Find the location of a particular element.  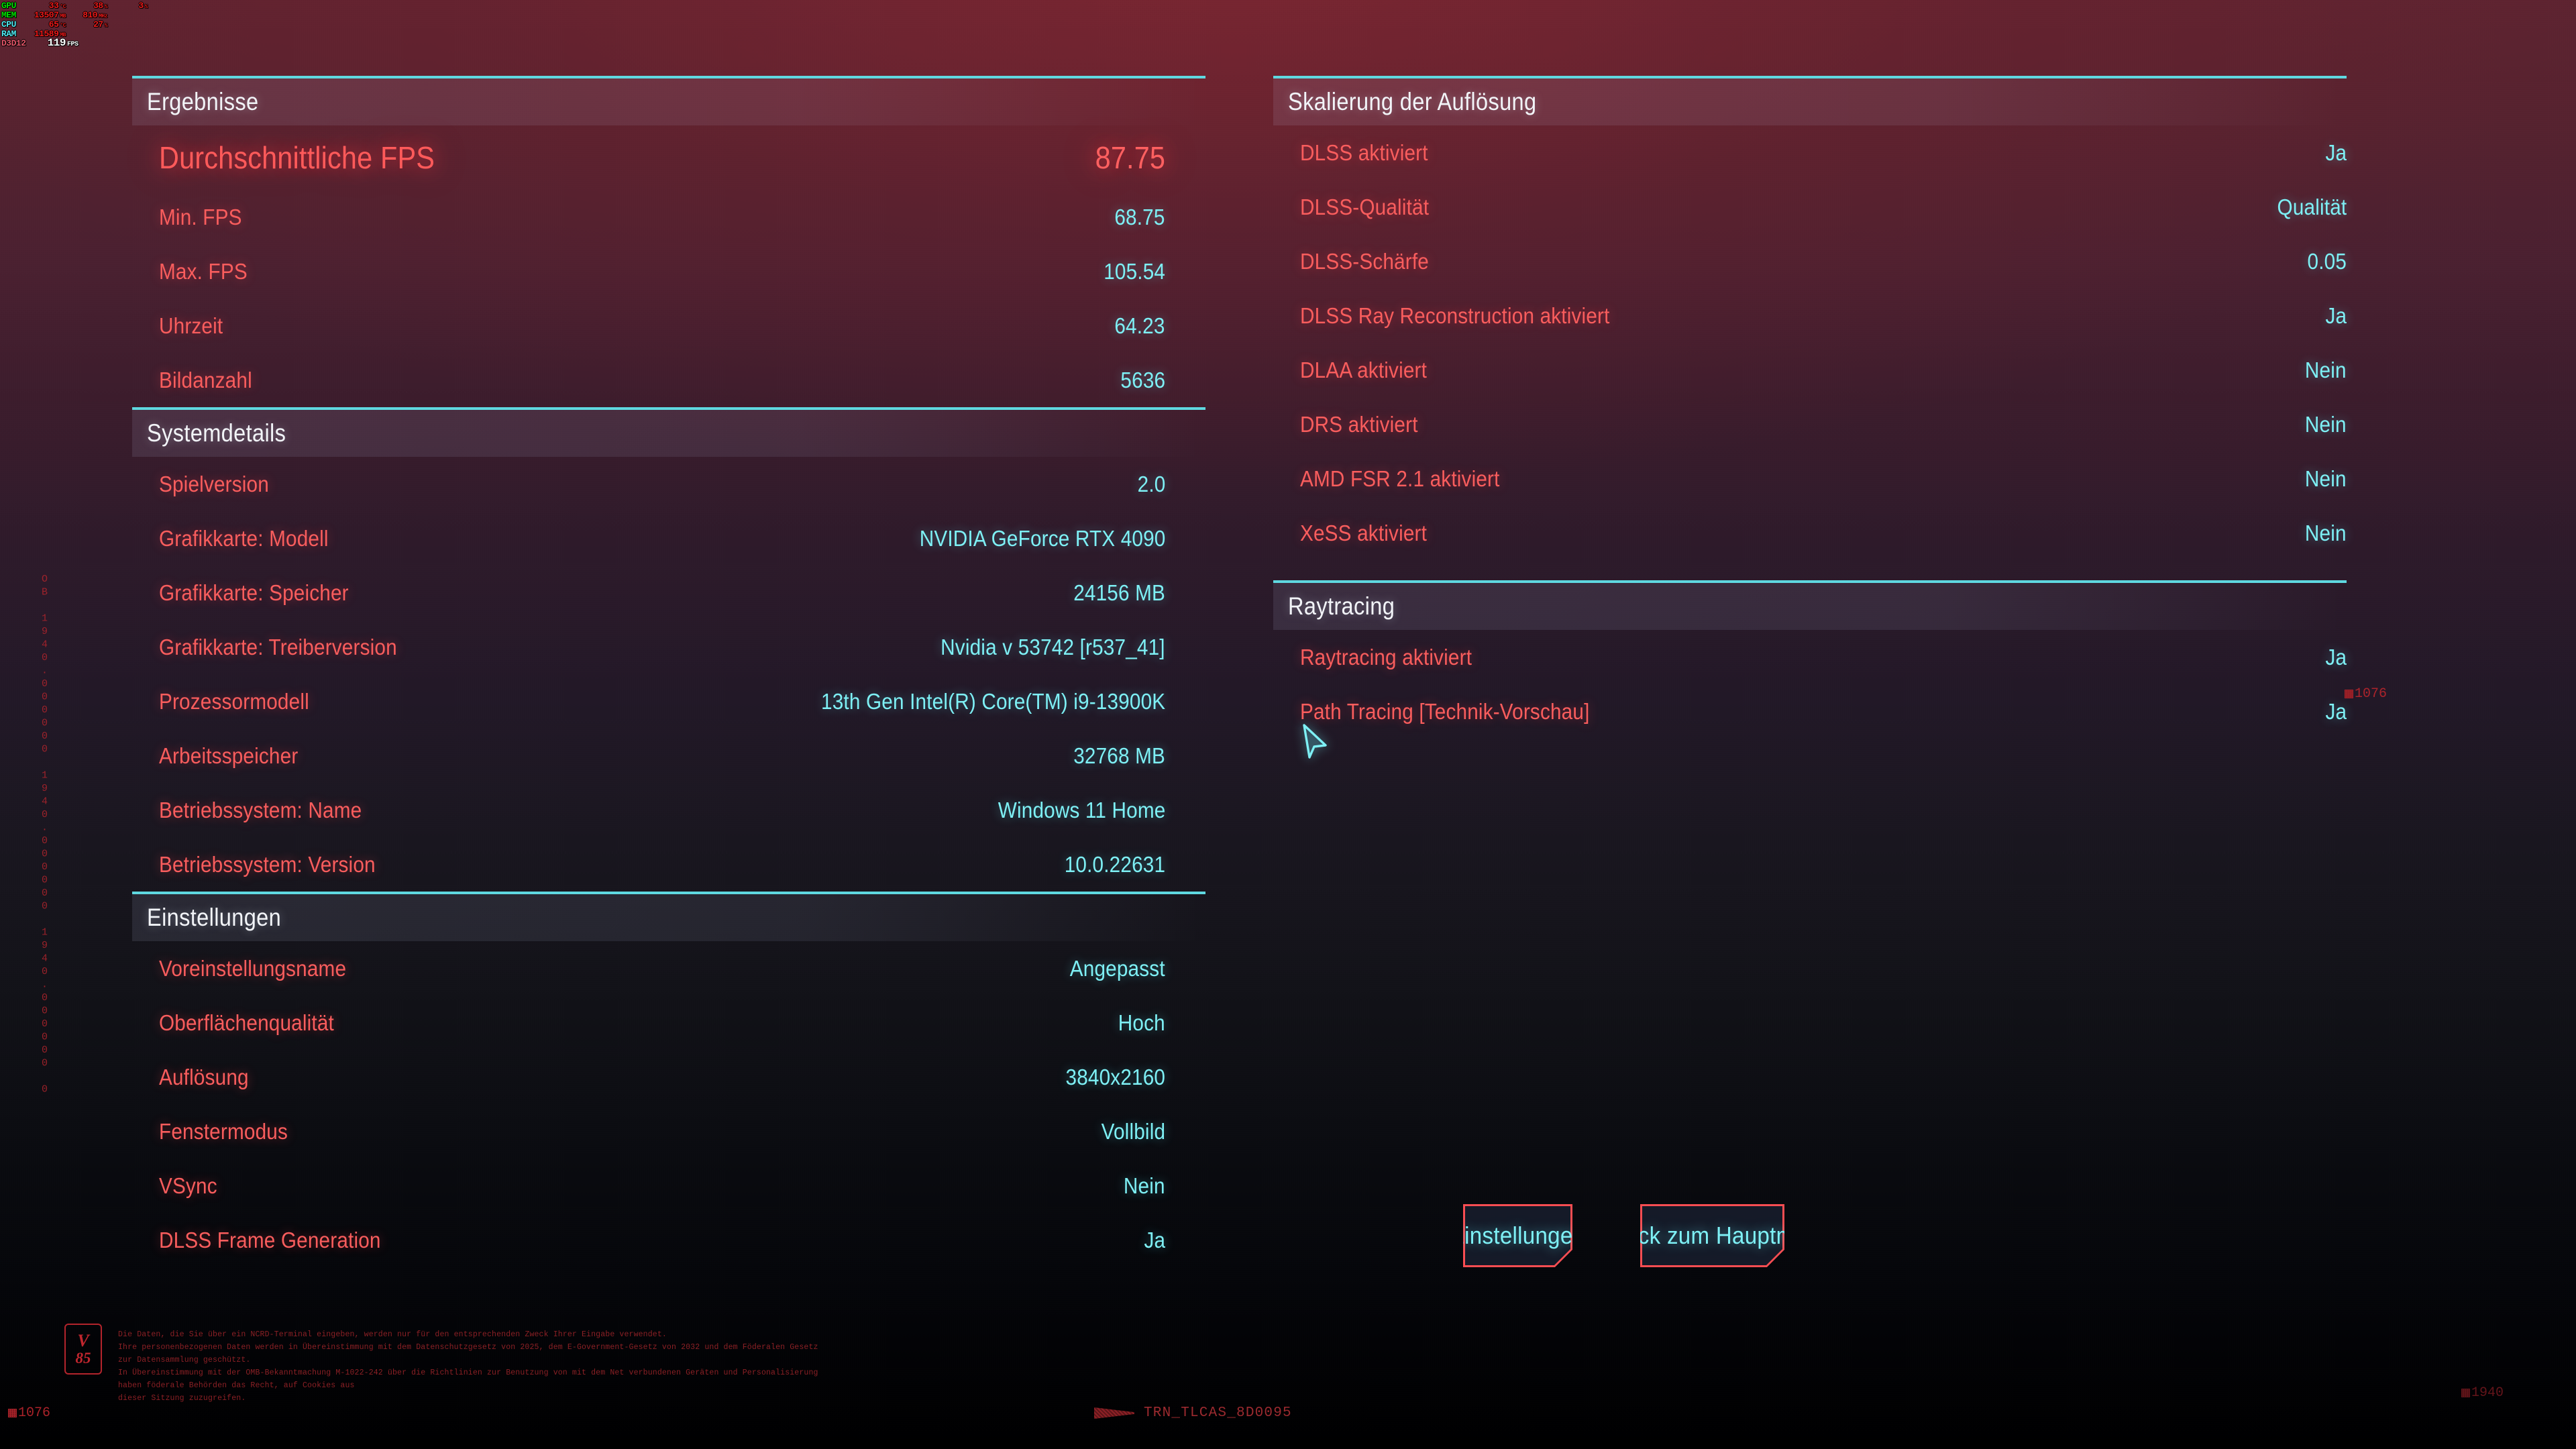

overlay-api-label: D3D12 is located at coordinates (13, 43).